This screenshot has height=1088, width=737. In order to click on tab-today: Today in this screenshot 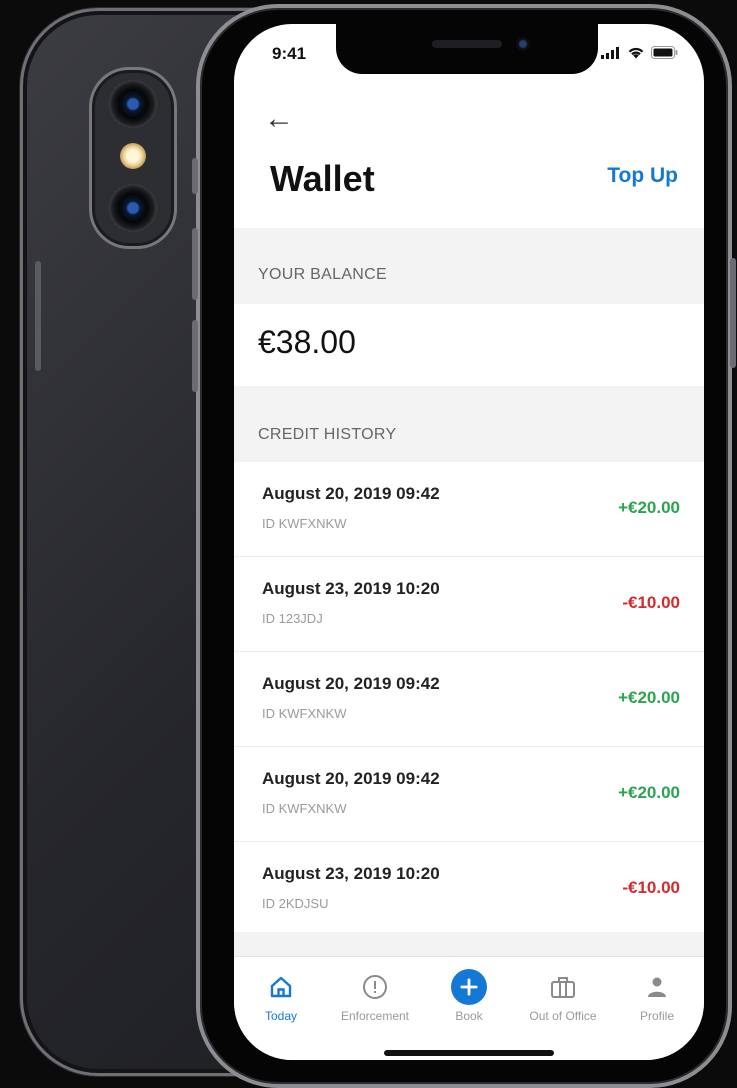, I will do `click(281, 997)`.